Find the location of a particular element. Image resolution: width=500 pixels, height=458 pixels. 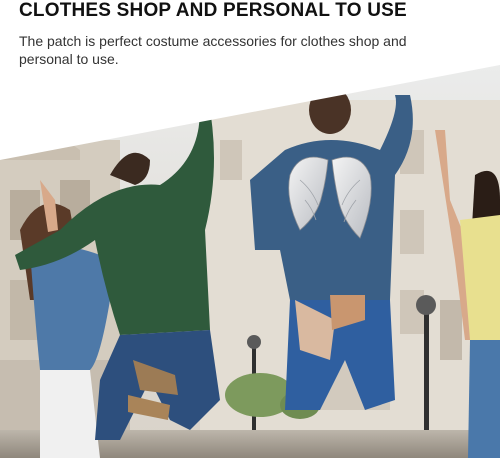

page-title: CLOTHES SHOP AND PERSONAL TO USE is located at coordinates (213, 10).